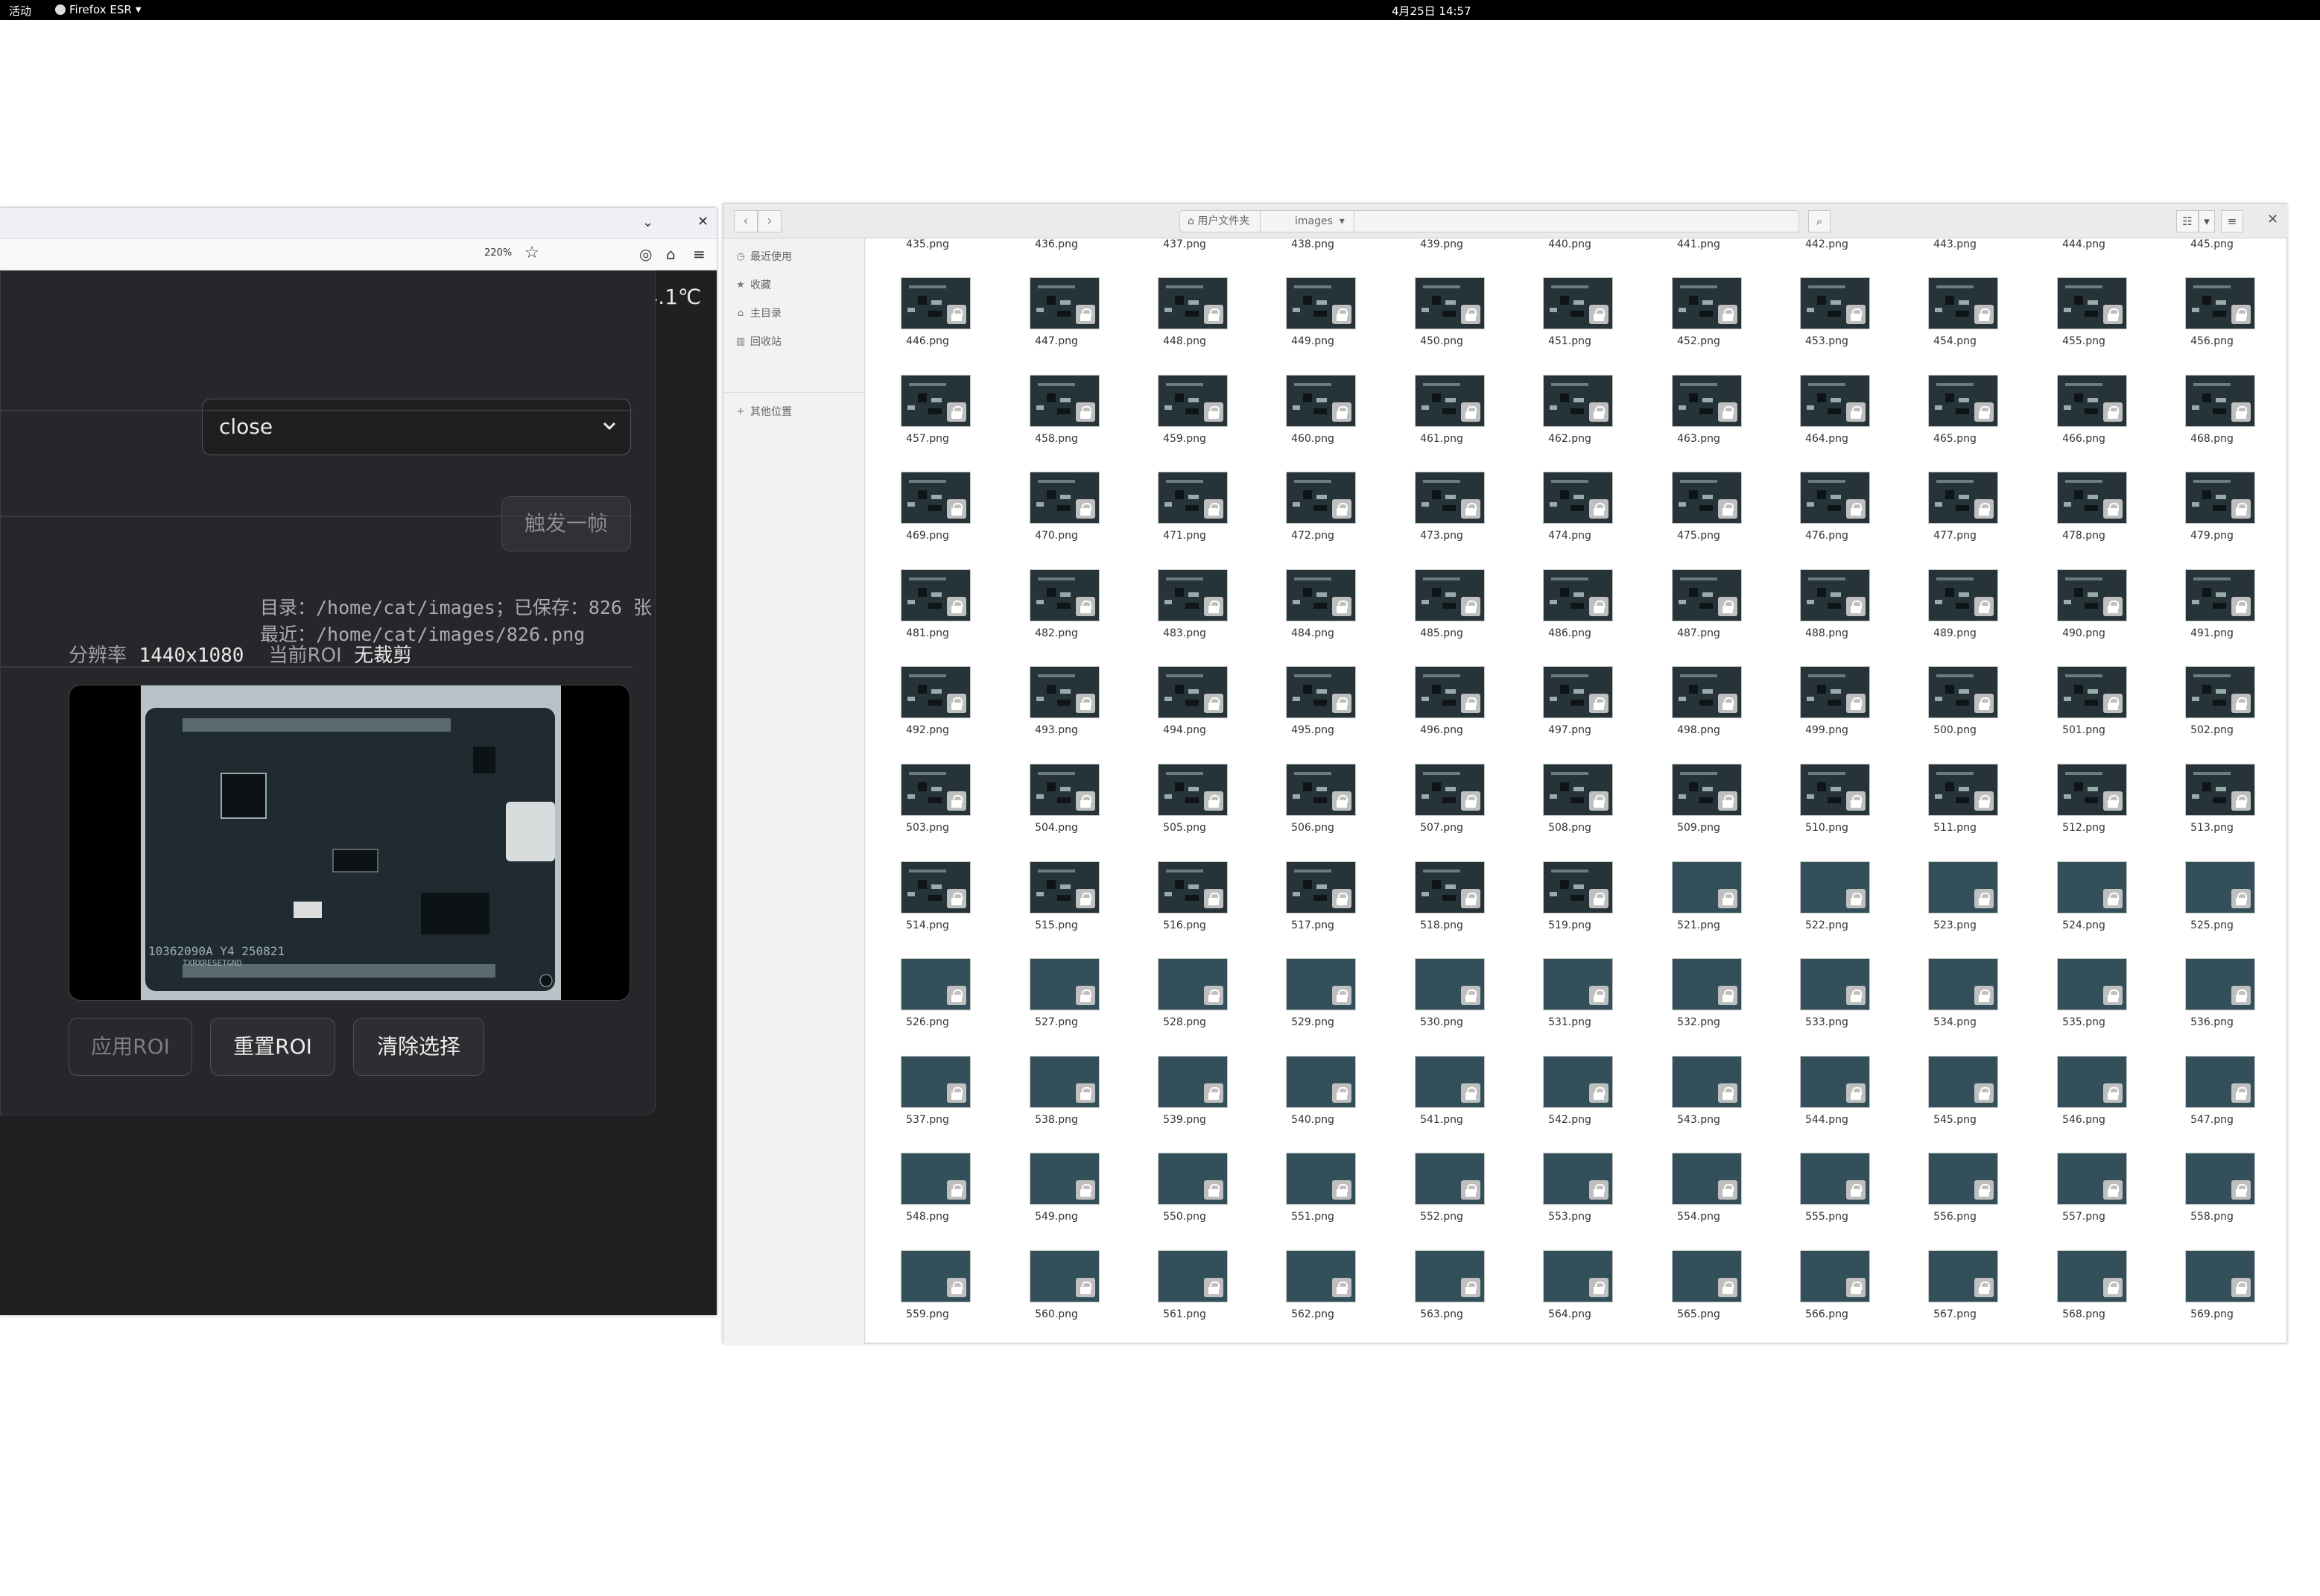 The height and width of the screenshot is (1596, 2320). Describe the element at coordinates (1569, 730) in the screenshot. I see `file-name: 497.png` at that location.